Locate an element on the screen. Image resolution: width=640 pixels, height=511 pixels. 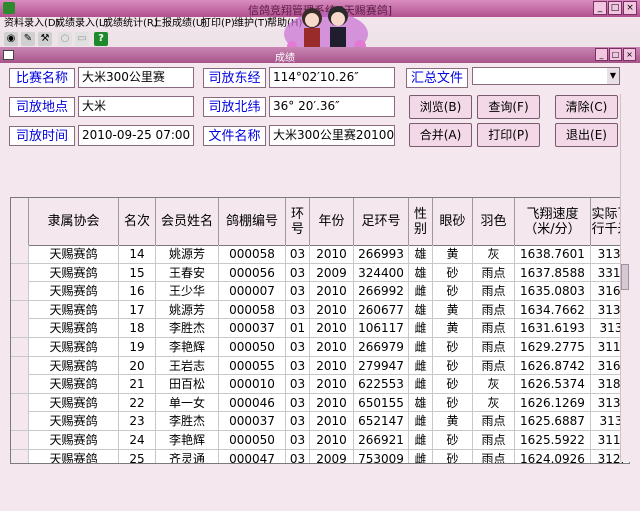
disabled-stop-icon: ○ is located at coordinates (65, 39).